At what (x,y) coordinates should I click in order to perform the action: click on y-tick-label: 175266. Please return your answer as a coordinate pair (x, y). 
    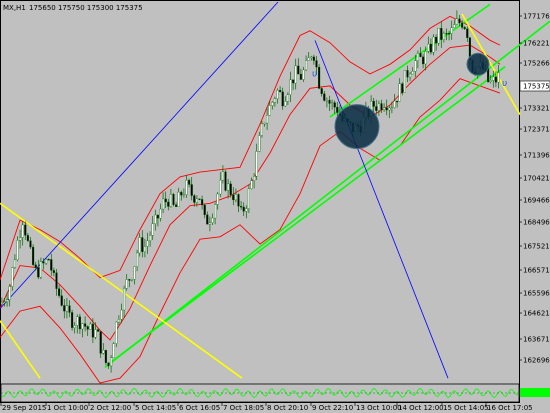
    Looking at the image, I should click on (536, 64).